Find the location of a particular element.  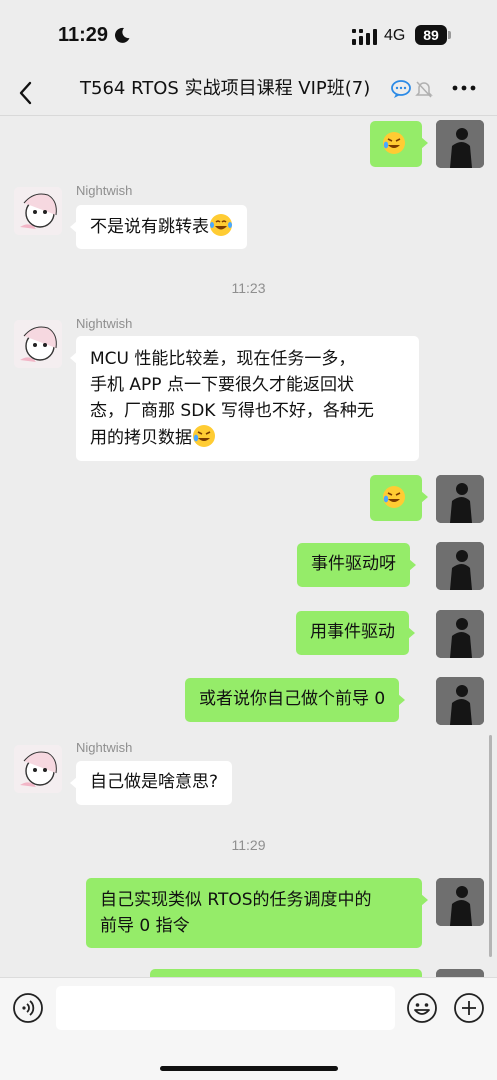

message-text-input is located at coordinates (225, 1008).